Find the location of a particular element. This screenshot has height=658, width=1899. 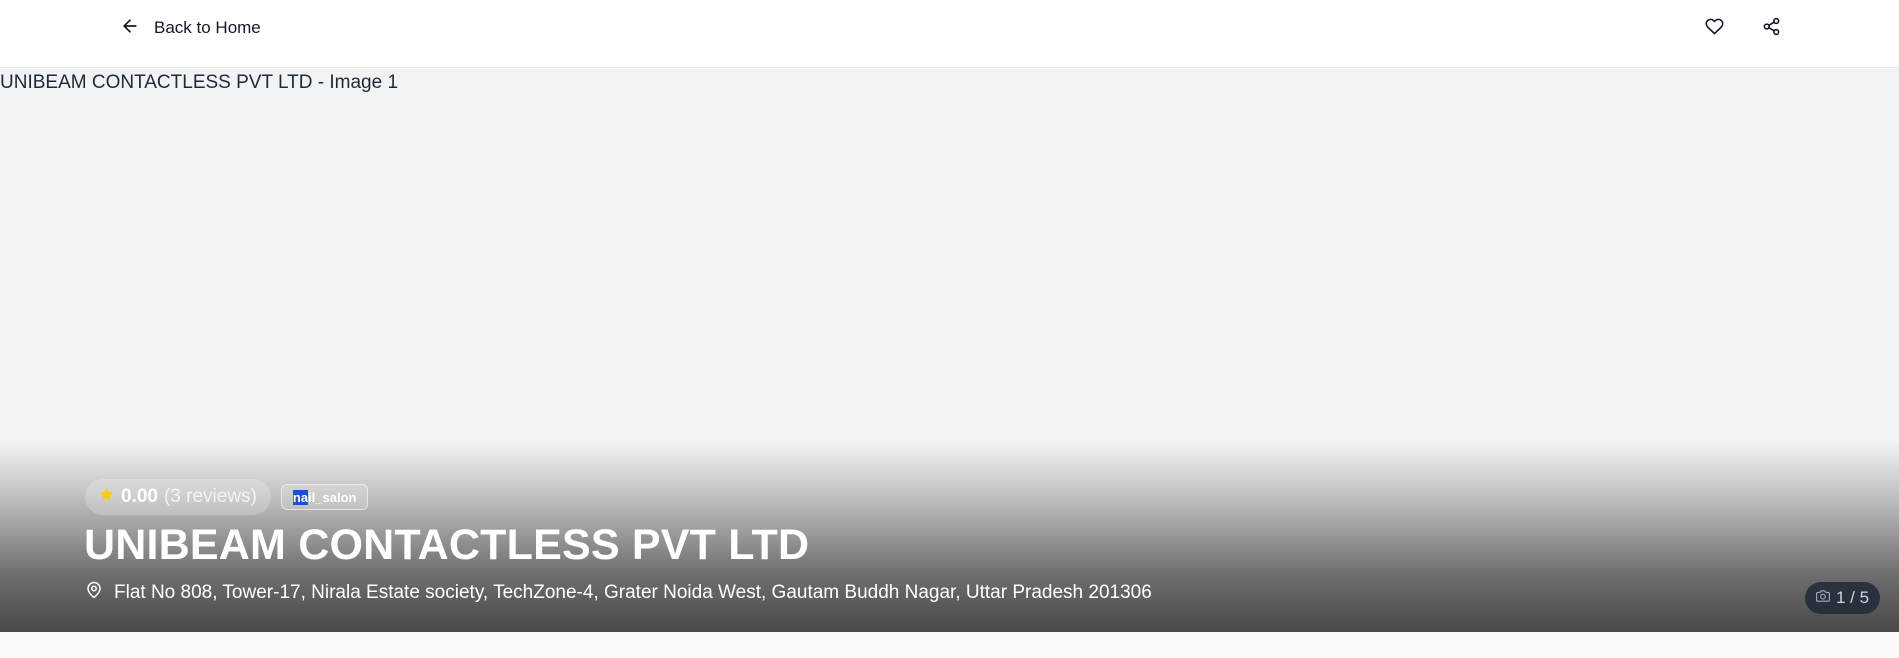

rating-value: 0.00 is located at coordinates (139, 496).